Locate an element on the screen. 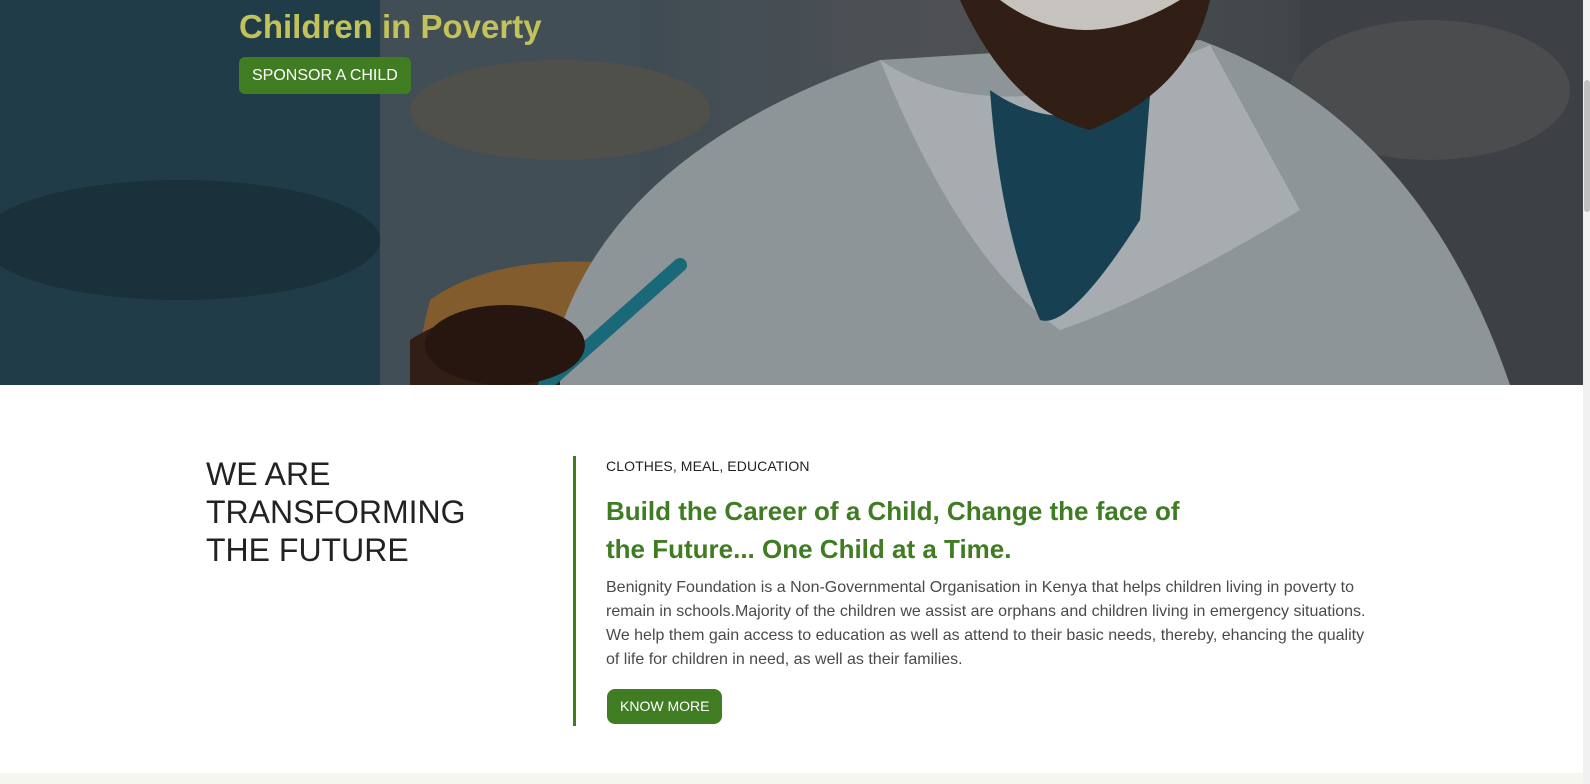  hero-title: Children in Poverty is located at coordinates (390, 26).